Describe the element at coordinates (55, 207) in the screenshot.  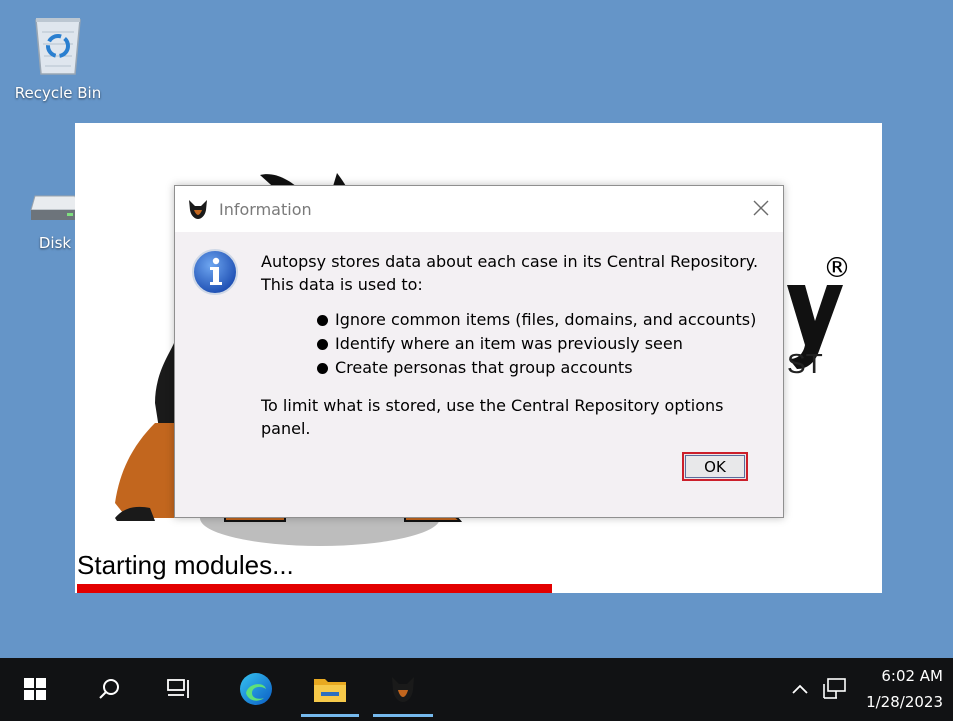
I see `disk-drive-icon` at that location.